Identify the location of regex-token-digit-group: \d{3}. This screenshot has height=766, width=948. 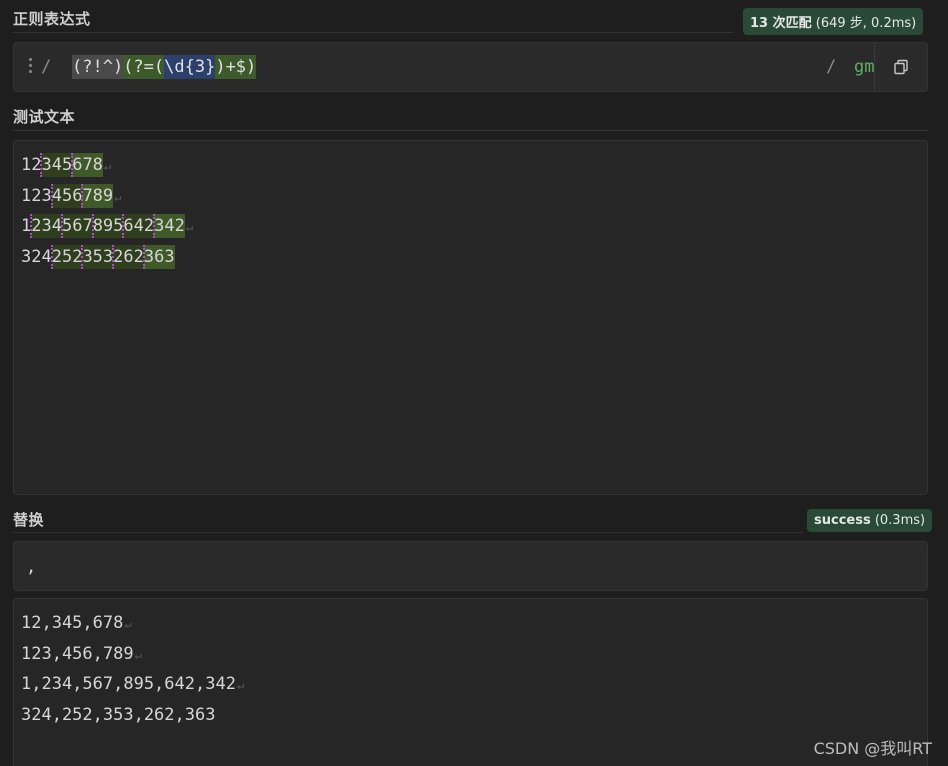
(190, 67).